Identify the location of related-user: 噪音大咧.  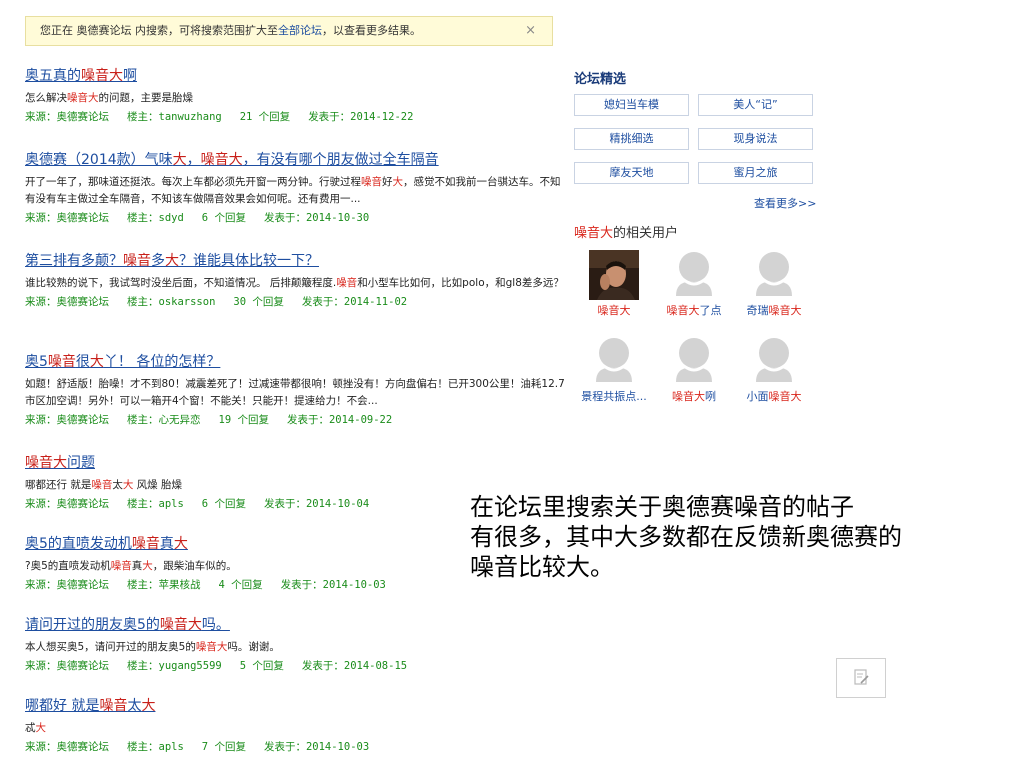
(694, 370).